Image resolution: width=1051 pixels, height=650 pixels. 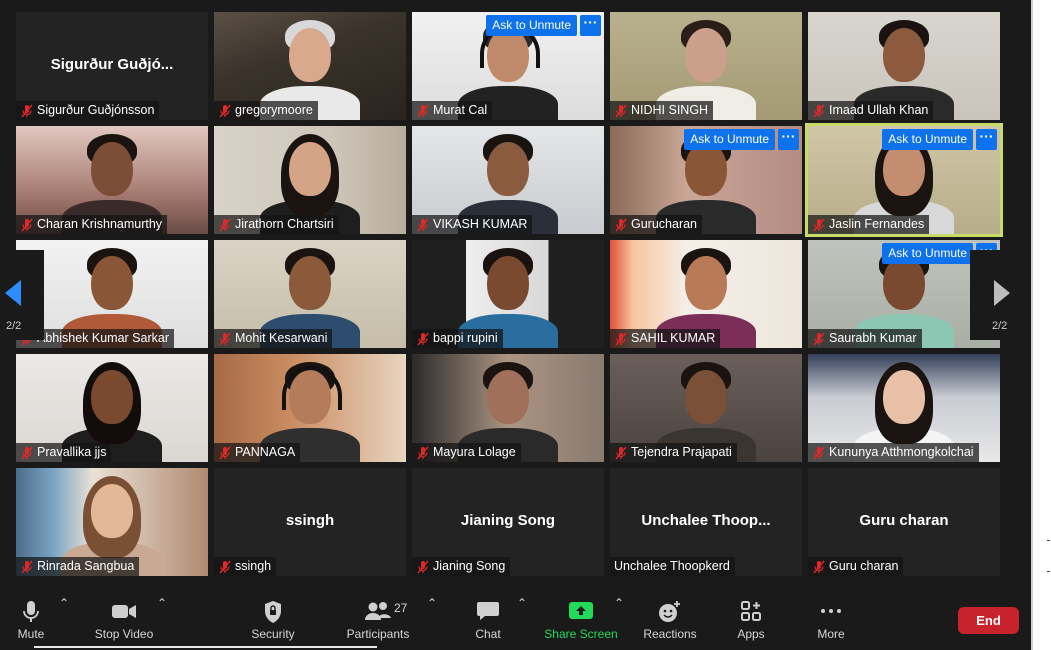 I want to click on participant-tile: Guru charan Guru charan, so click(x=904, y=522).